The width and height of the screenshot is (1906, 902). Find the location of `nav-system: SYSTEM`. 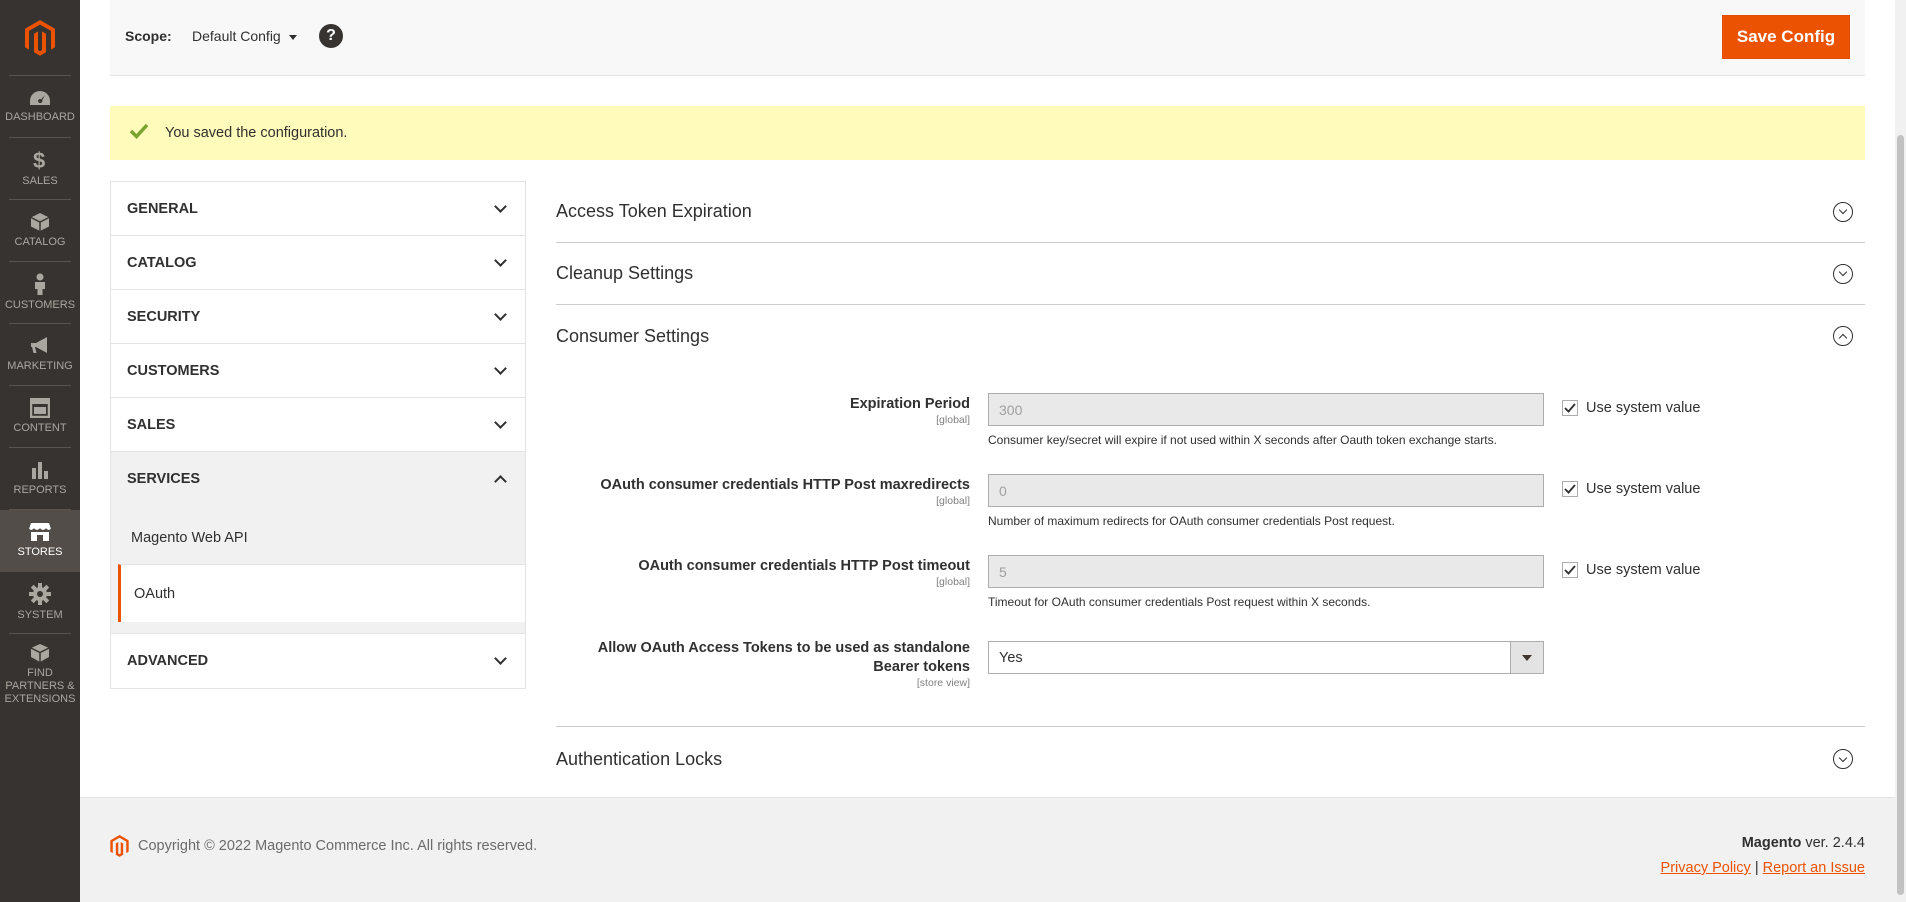

nav-system: SYSTEM is located at coordinates (40, 603).